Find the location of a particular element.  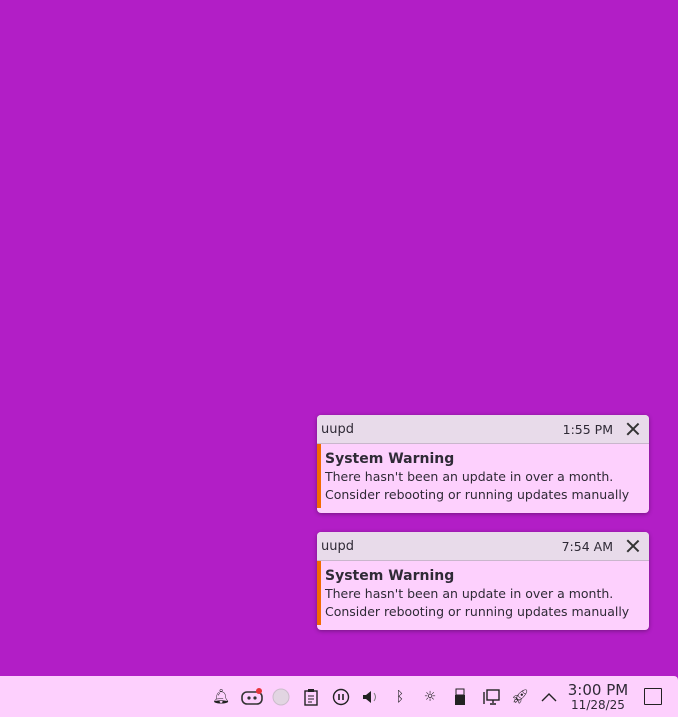

bluetooth-icon: ᛒ is located at coordinates (400, 697).